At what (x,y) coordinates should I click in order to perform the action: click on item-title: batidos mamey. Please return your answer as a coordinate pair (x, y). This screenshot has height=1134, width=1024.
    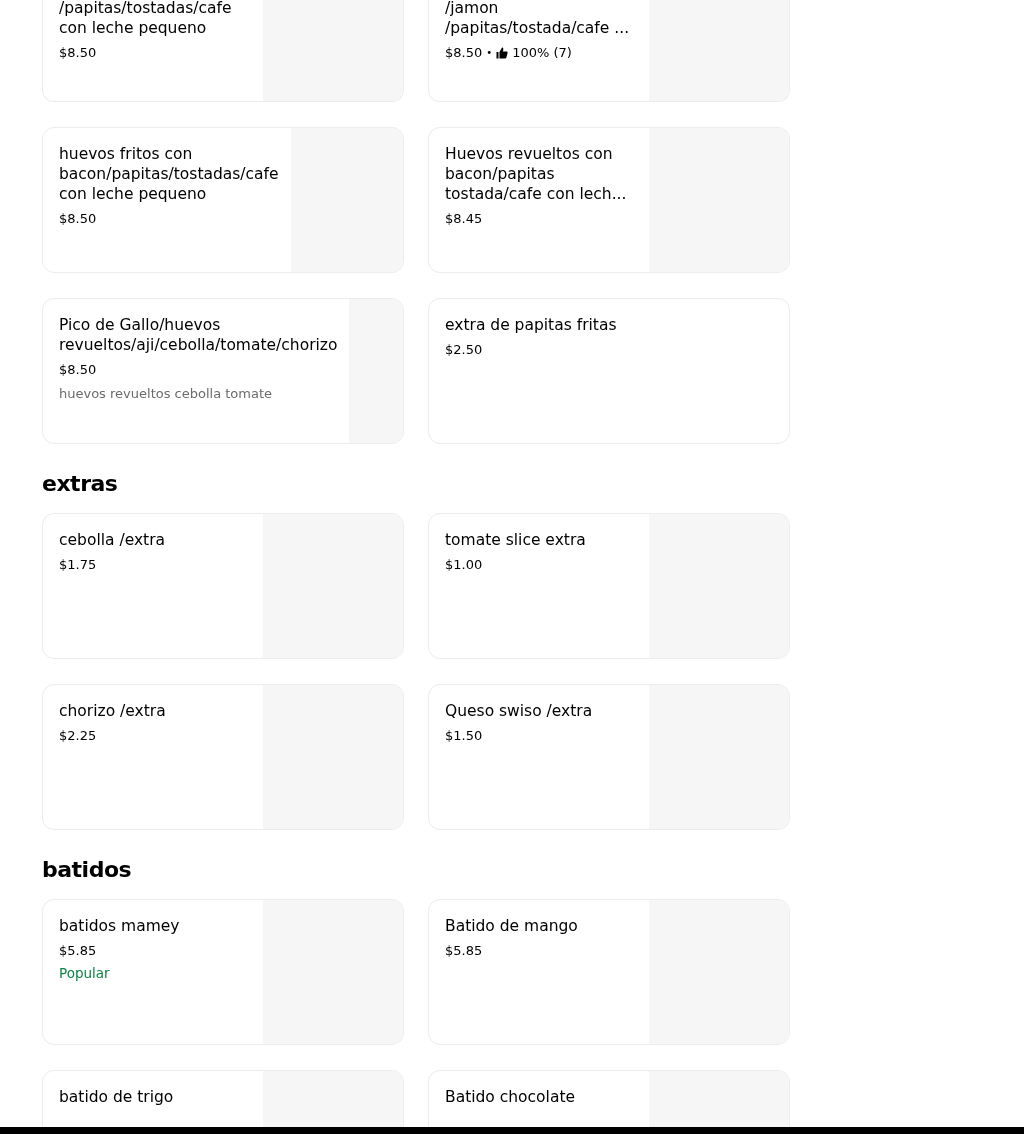
    Looking at the image, I should click on (120, 926).